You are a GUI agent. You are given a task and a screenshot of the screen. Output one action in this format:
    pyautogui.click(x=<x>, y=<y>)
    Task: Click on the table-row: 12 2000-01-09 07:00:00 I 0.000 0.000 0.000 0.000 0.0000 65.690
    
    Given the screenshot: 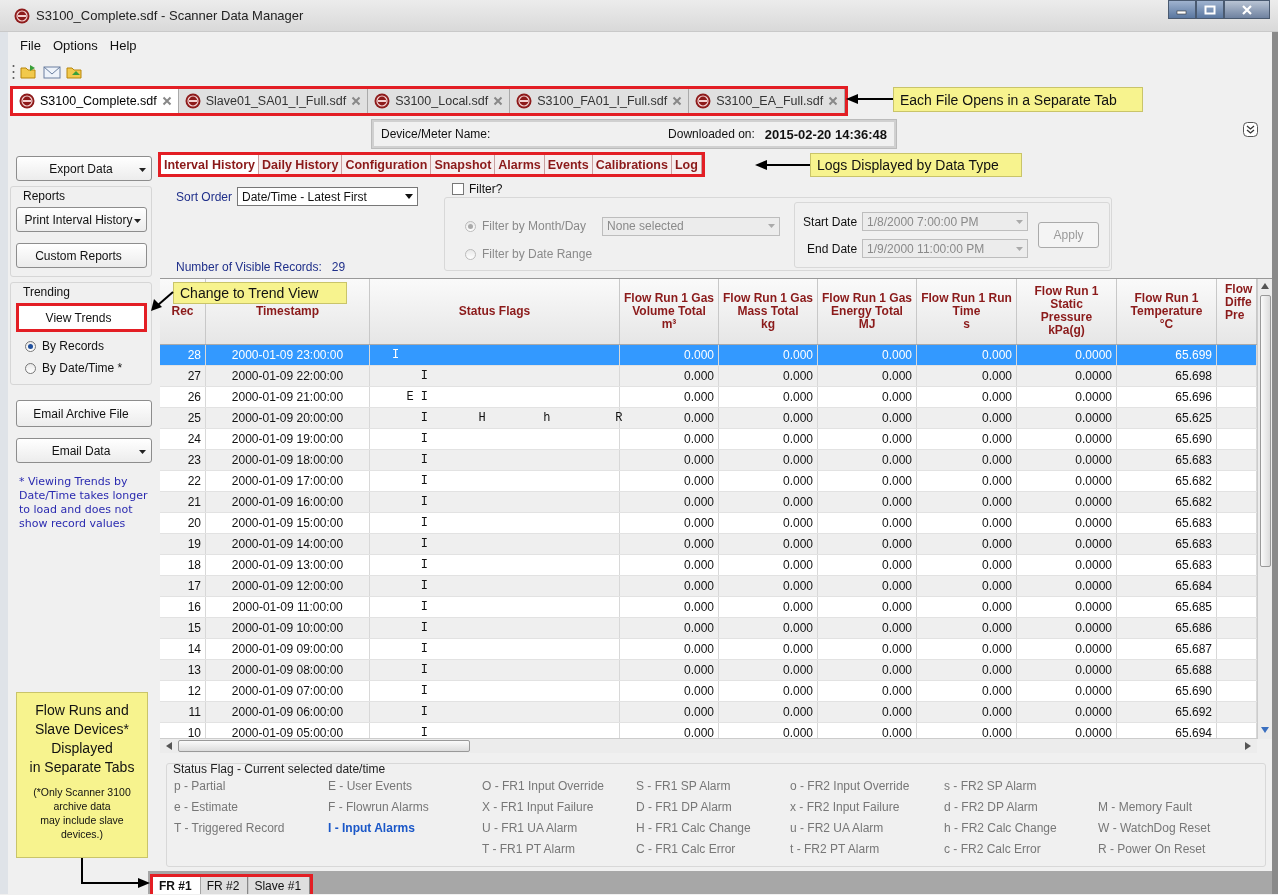 What is the action you would take?
    pyautogui.click(x=708, y=691)
    